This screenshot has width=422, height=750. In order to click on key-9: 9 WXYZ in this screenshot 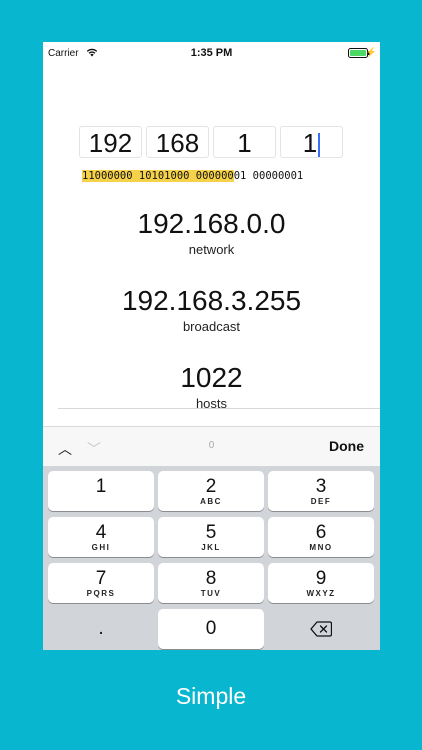, I will do `click(321, 583)`.